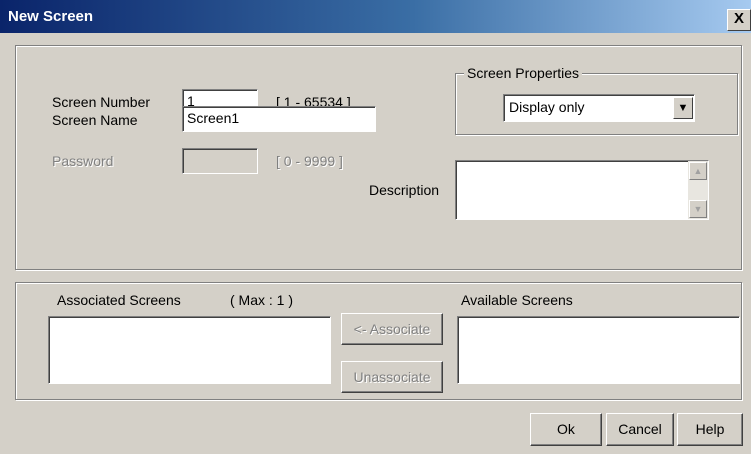  Describe the element at coordinates (392, 377) in the screenshot. I see `unassociate-button: Unassociate` at that location.